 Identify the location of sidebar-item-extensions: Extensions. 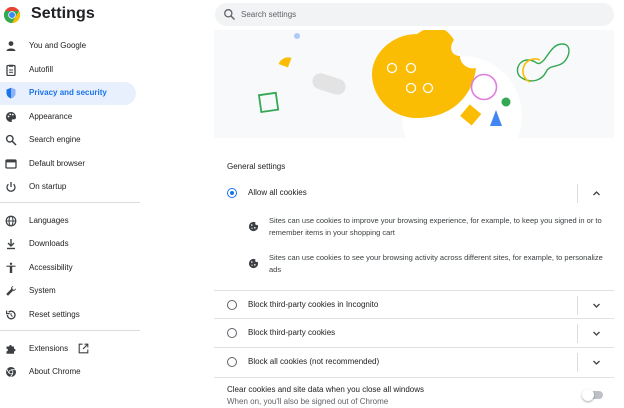
(68, 349).